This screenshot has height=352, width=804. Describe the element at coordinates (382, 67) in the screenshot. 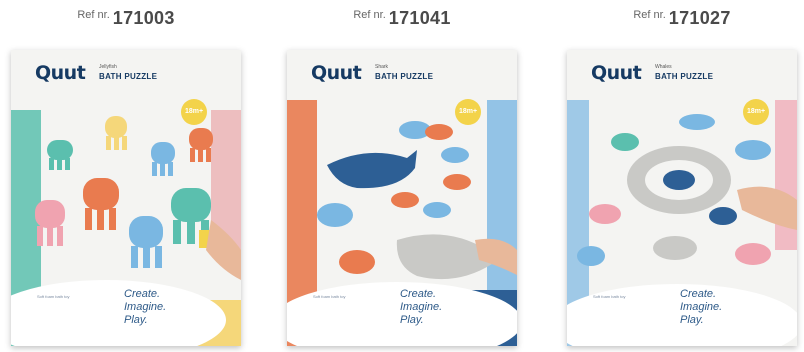

I see `product-subline: Shark` at that location.